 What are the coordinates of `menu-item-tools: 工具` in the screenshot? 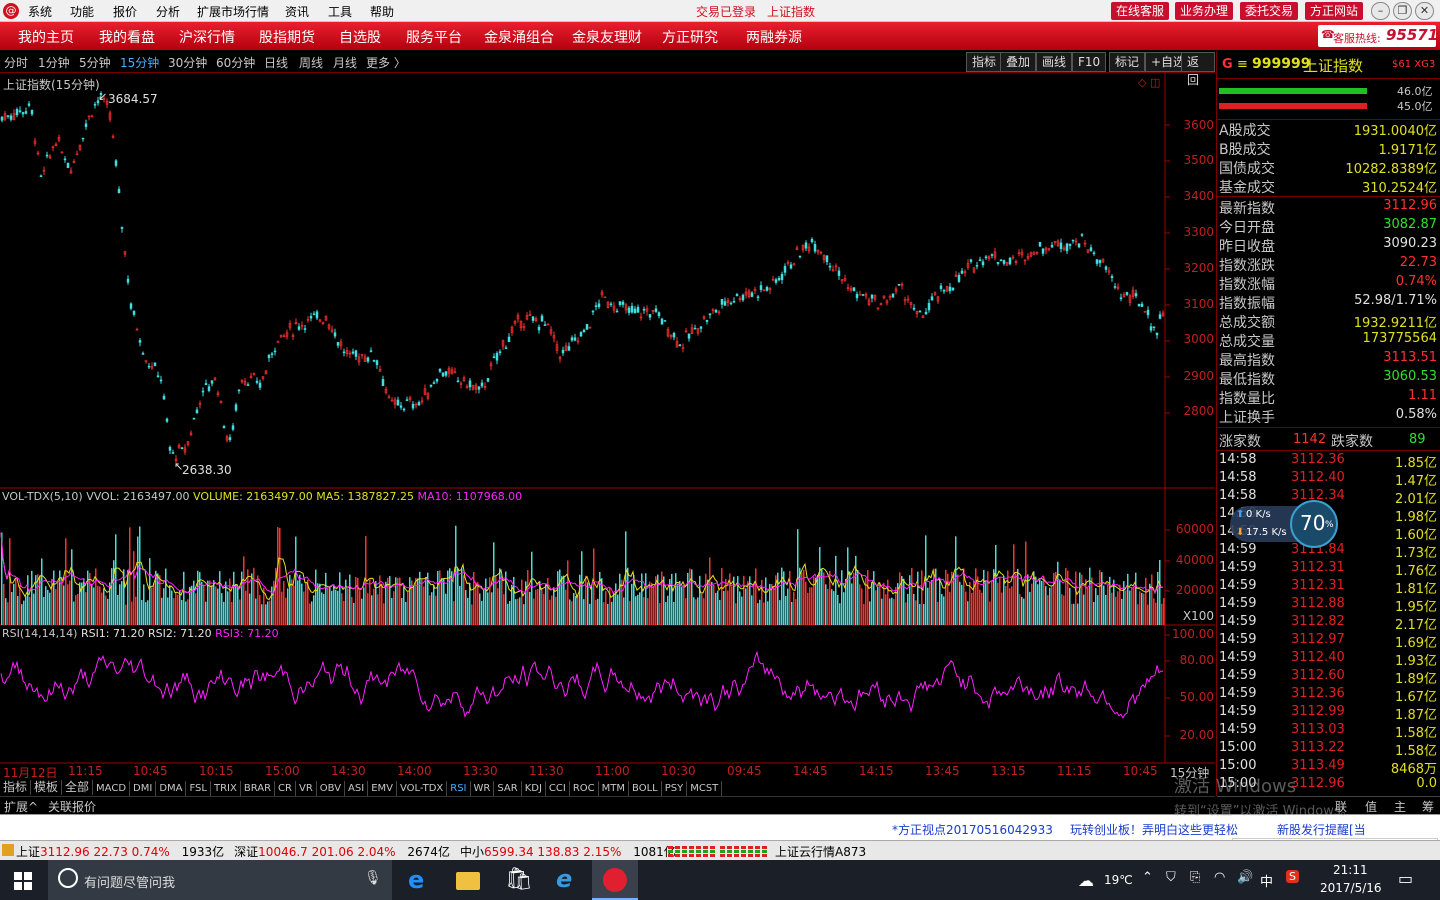 It's located at (340, 11).